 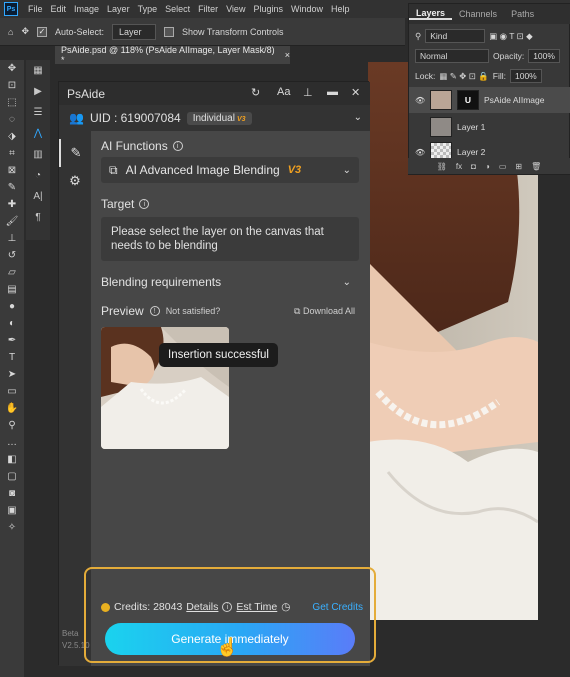 I want to click on screen-mode-icon: ▣, so click(x=12, y=510).